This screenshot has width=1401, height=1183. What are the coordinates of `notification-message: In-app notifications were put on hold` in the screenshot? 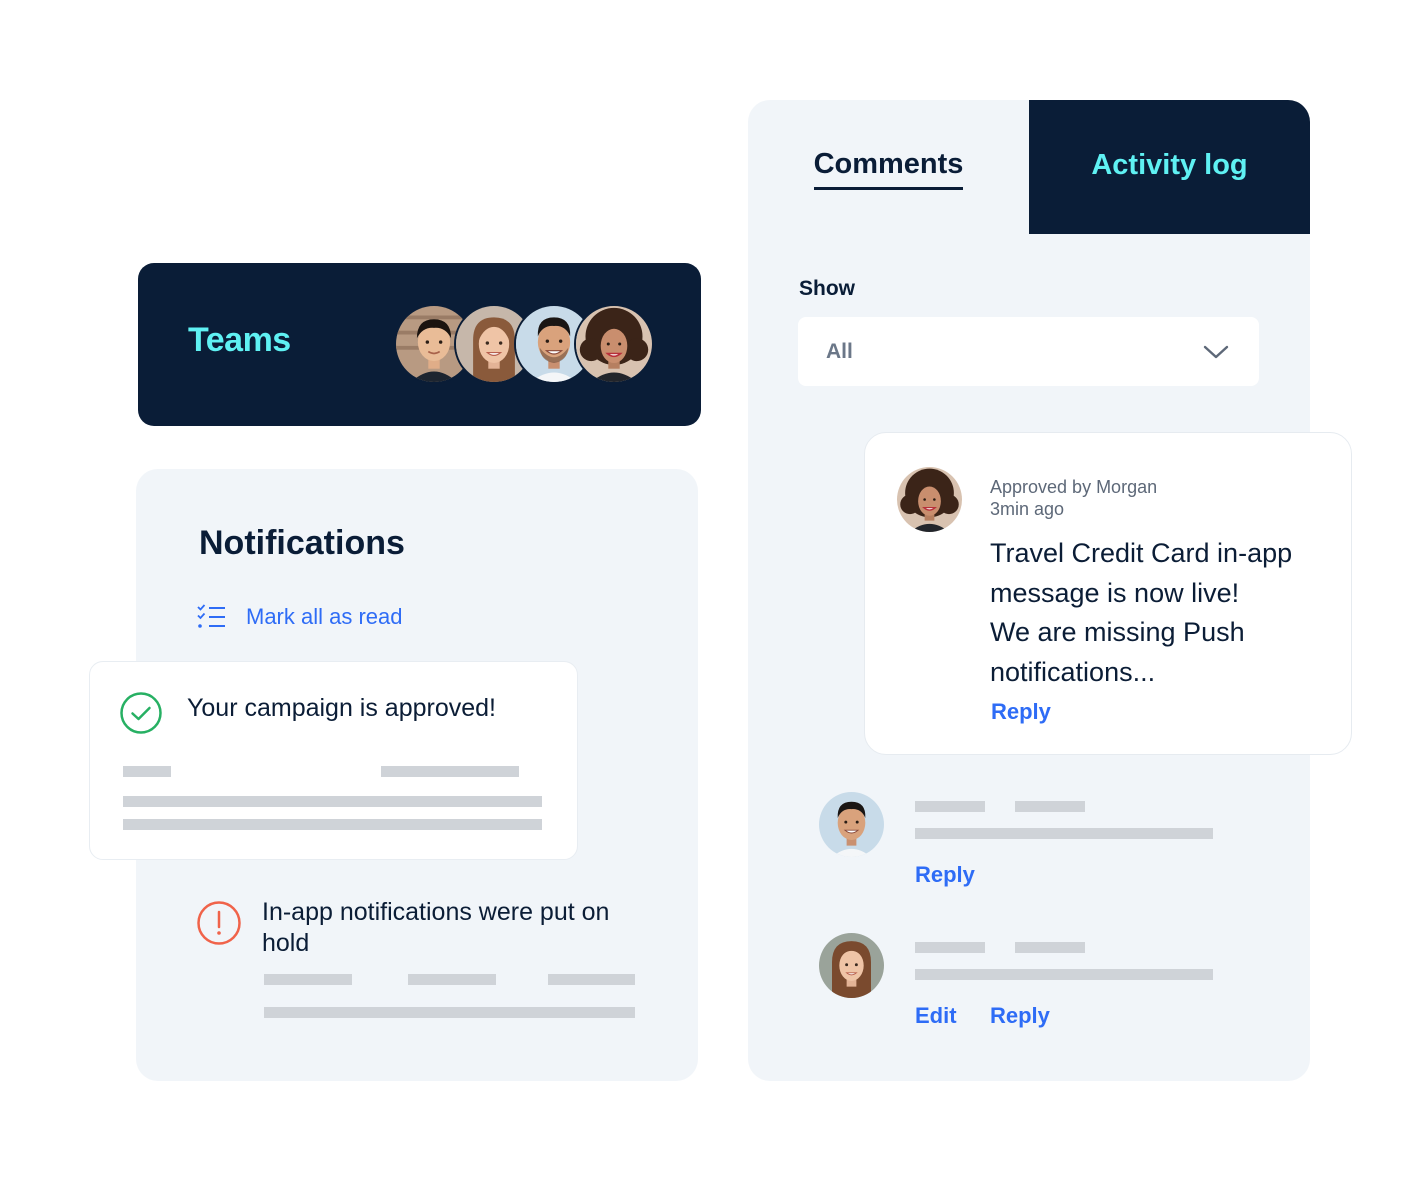 It's located at (436, 927).